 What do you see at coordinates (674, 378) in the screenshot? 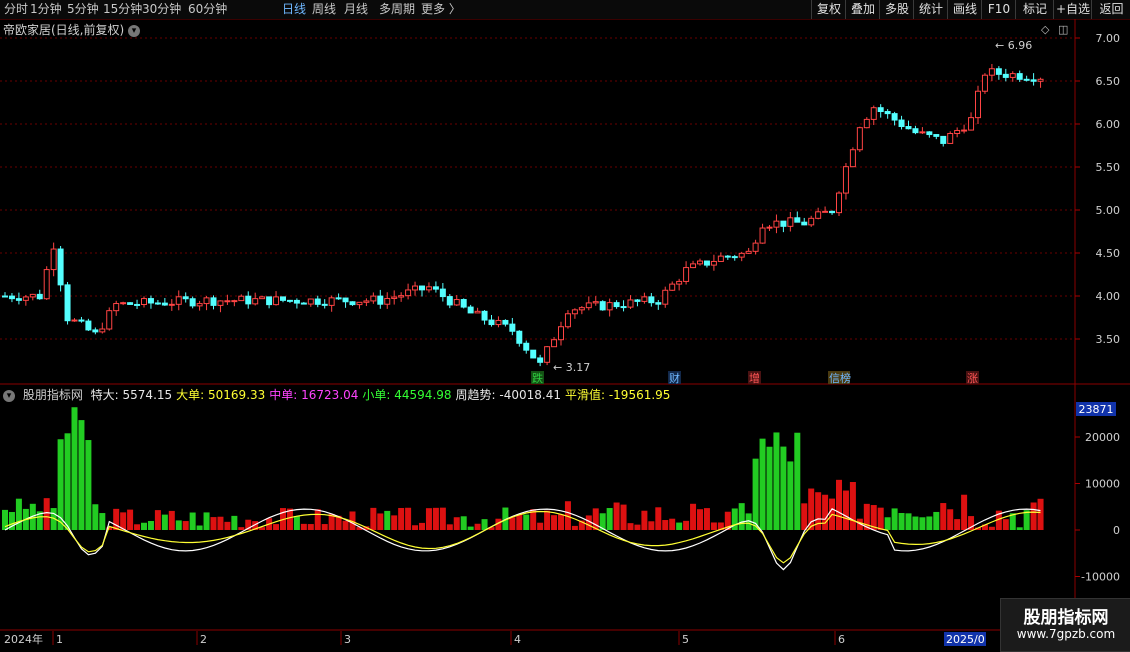
I see `event-tag-label: 财` at bounding box center [674, 378].